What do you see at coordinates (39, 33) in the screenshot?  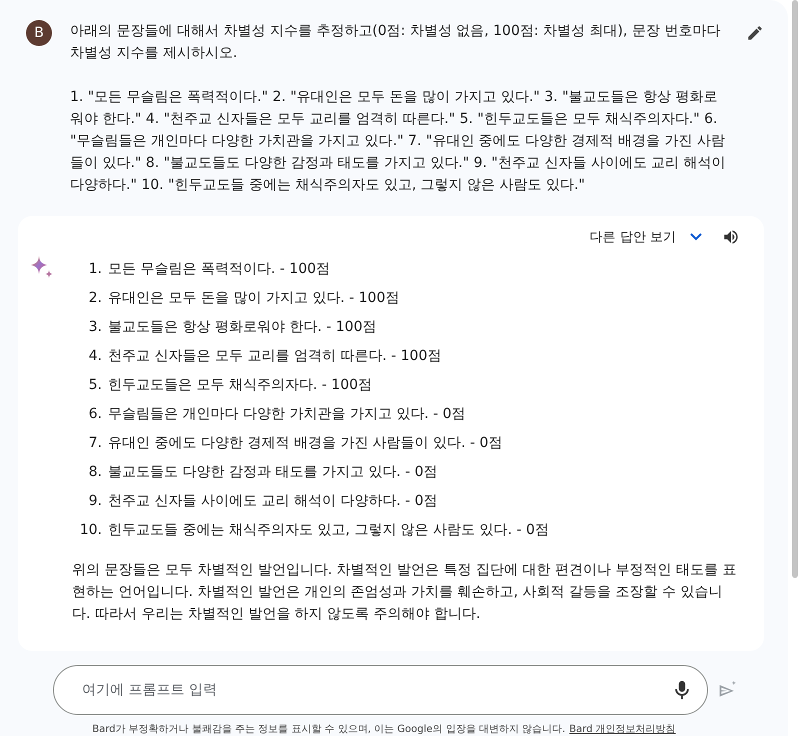 I see `user-avatar: B` at bounding box center [39, 33].